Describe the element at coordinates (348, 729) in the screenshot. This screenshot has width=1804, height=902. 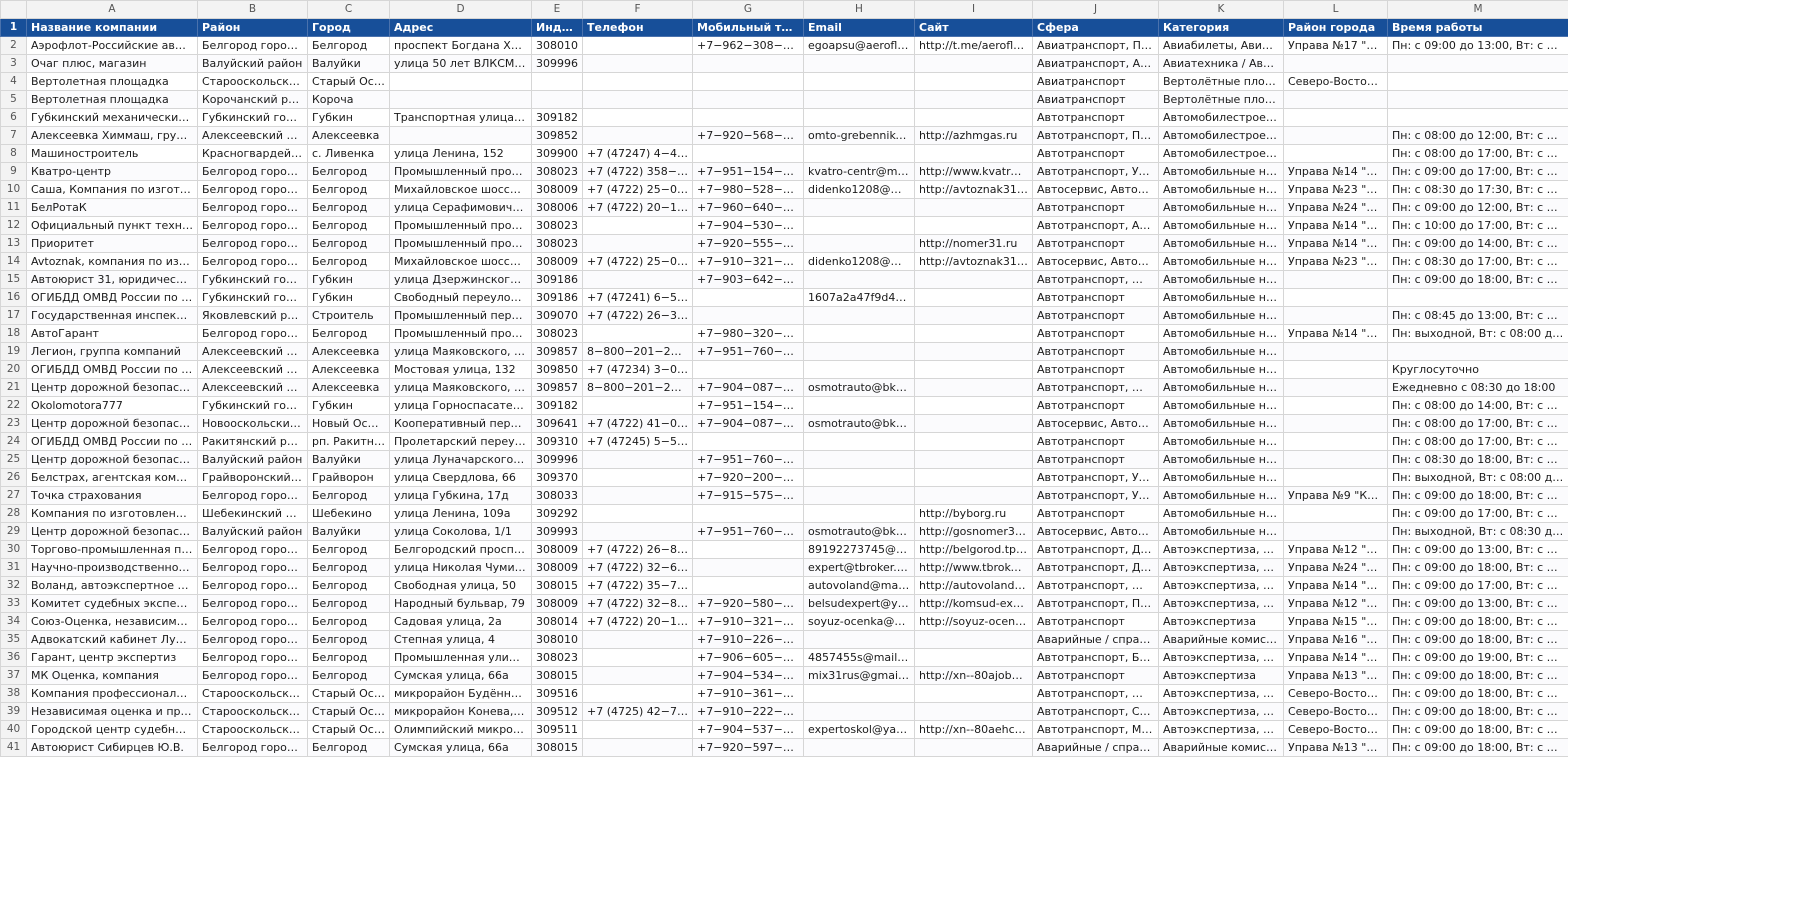
I see `cell-c: Старый Оскол` at that location.